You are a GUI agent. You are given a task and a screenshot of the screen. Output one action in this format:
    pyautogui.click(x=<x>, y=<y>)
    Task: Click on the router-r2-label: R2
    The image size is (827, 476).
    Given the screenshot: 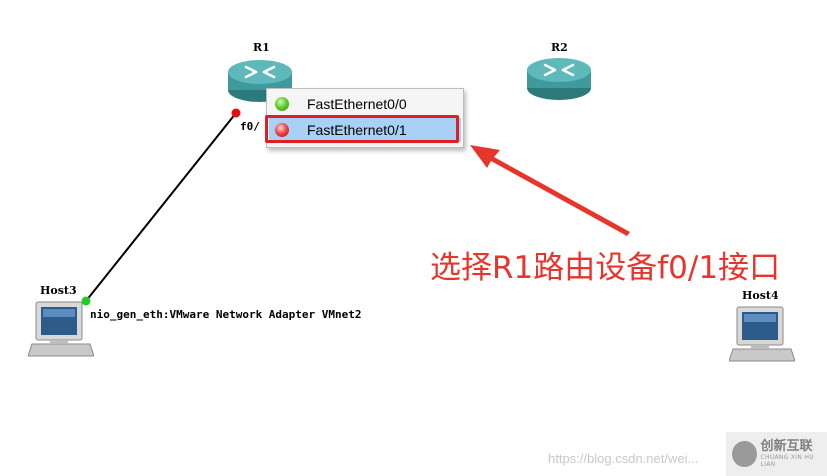 What is the action you would take?
    pyautogui.click(x=559, y=47)
    